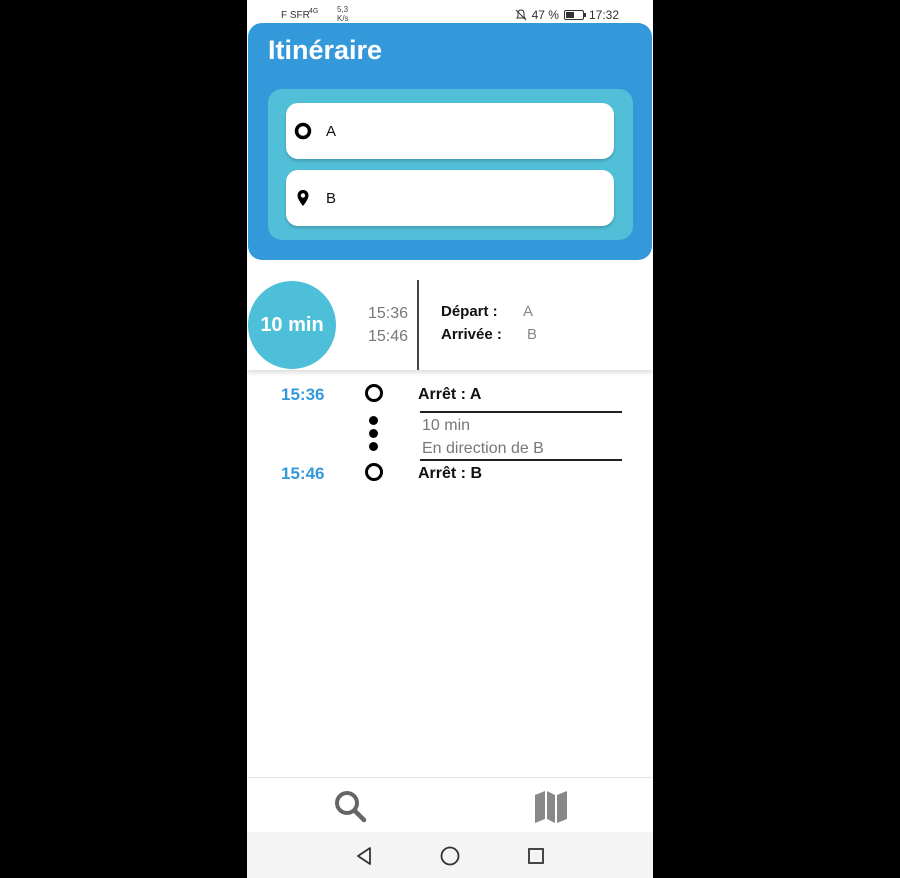  I want to click on search-icon, so click(350, 806).